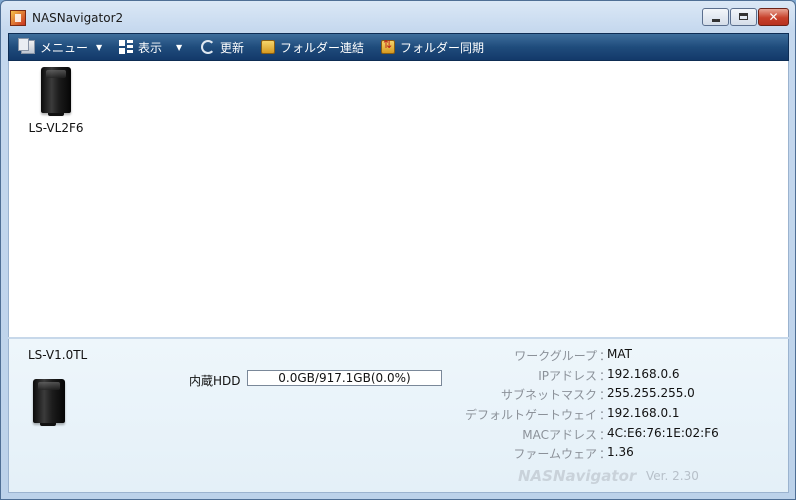  What do you see at coordinates (619, 354) in the screenshot?
I see `property-value: MAT` at bounding box center [619, 354].